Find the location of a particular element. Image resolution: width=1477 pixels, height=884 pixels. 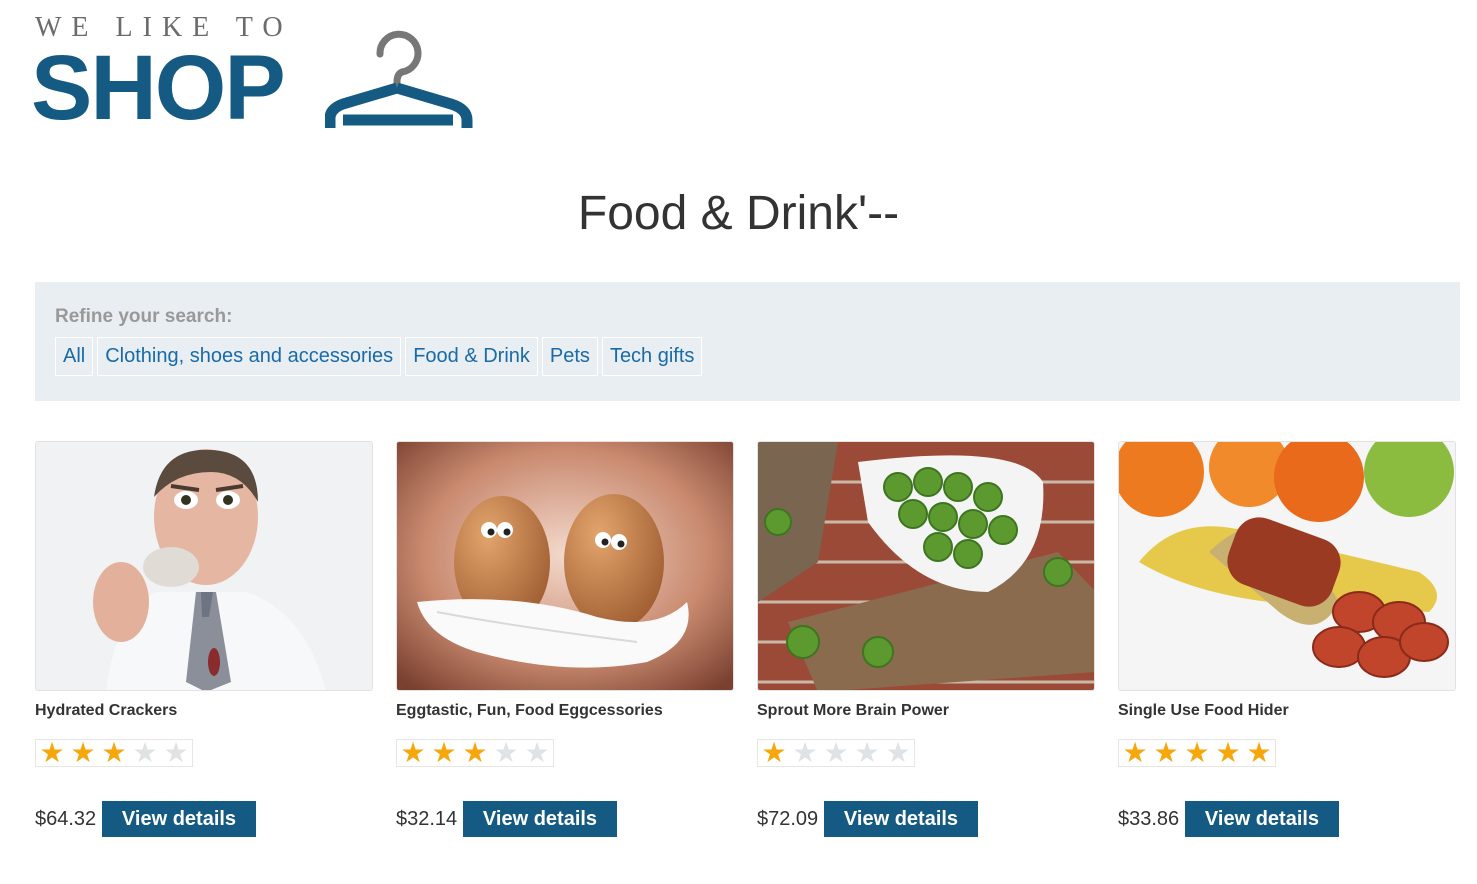

man-eating-cracker-image is located at coordinates (204, 566).